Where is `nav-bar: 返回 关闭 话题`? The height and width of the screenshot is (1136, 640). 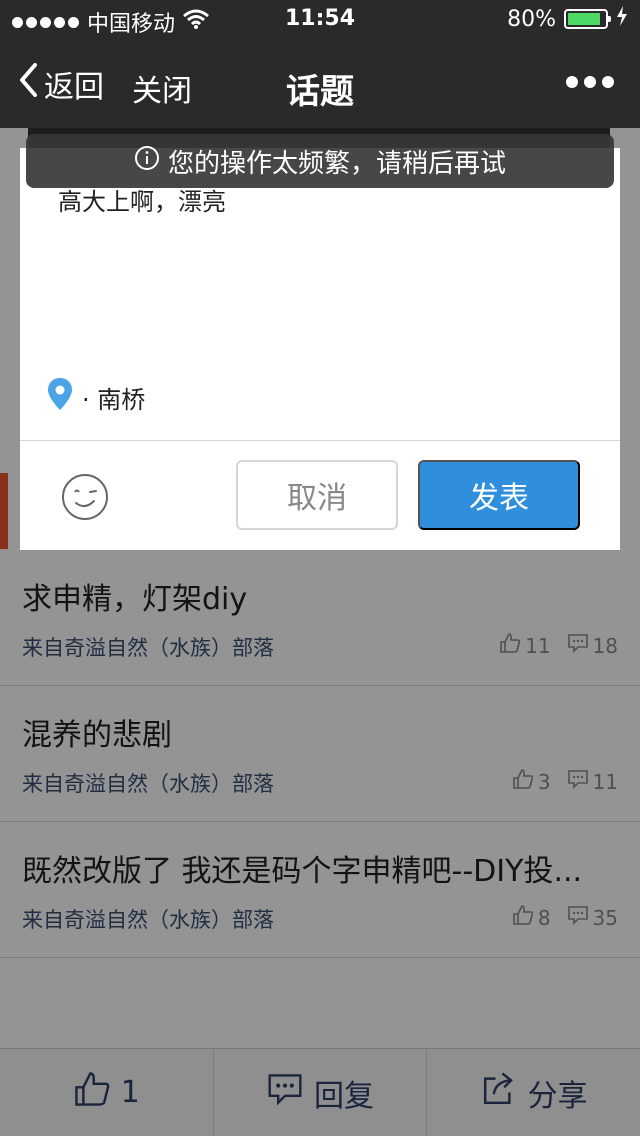 nav-bar: 返回 关闭 话题 is located at coordinates (320, 84).